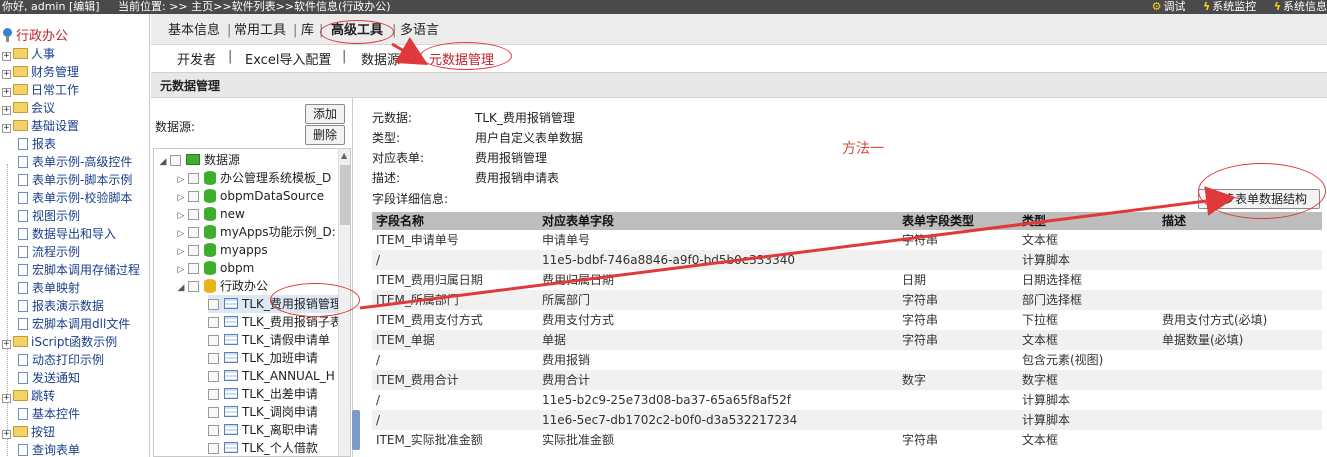 This screenshot has height=457, width=1327. Describe the element at coordinates (410, 51) in the screenshot. I see `arrow` at that location.